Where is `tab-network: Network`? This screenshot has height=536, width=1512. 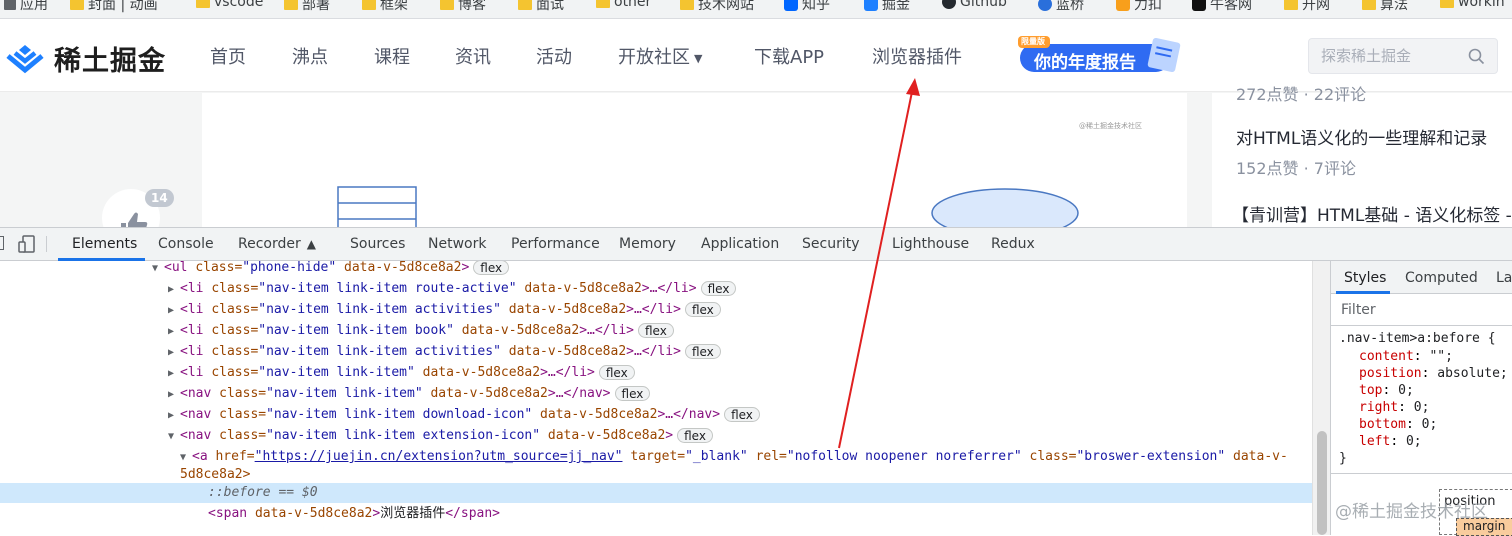 tab-network: Network is located at coordinates (457, 244).